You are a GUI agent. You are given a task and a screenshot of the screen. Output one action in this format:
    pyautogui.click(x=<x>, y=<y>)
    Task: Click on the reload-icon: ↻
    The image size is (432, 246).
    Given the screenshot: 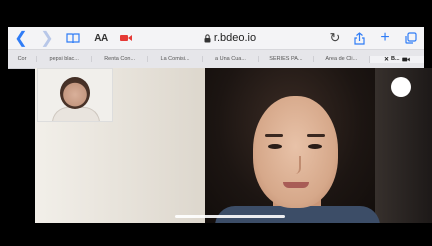 What is the action you would take?
    pyautogui.click(x=335, y=37)
    